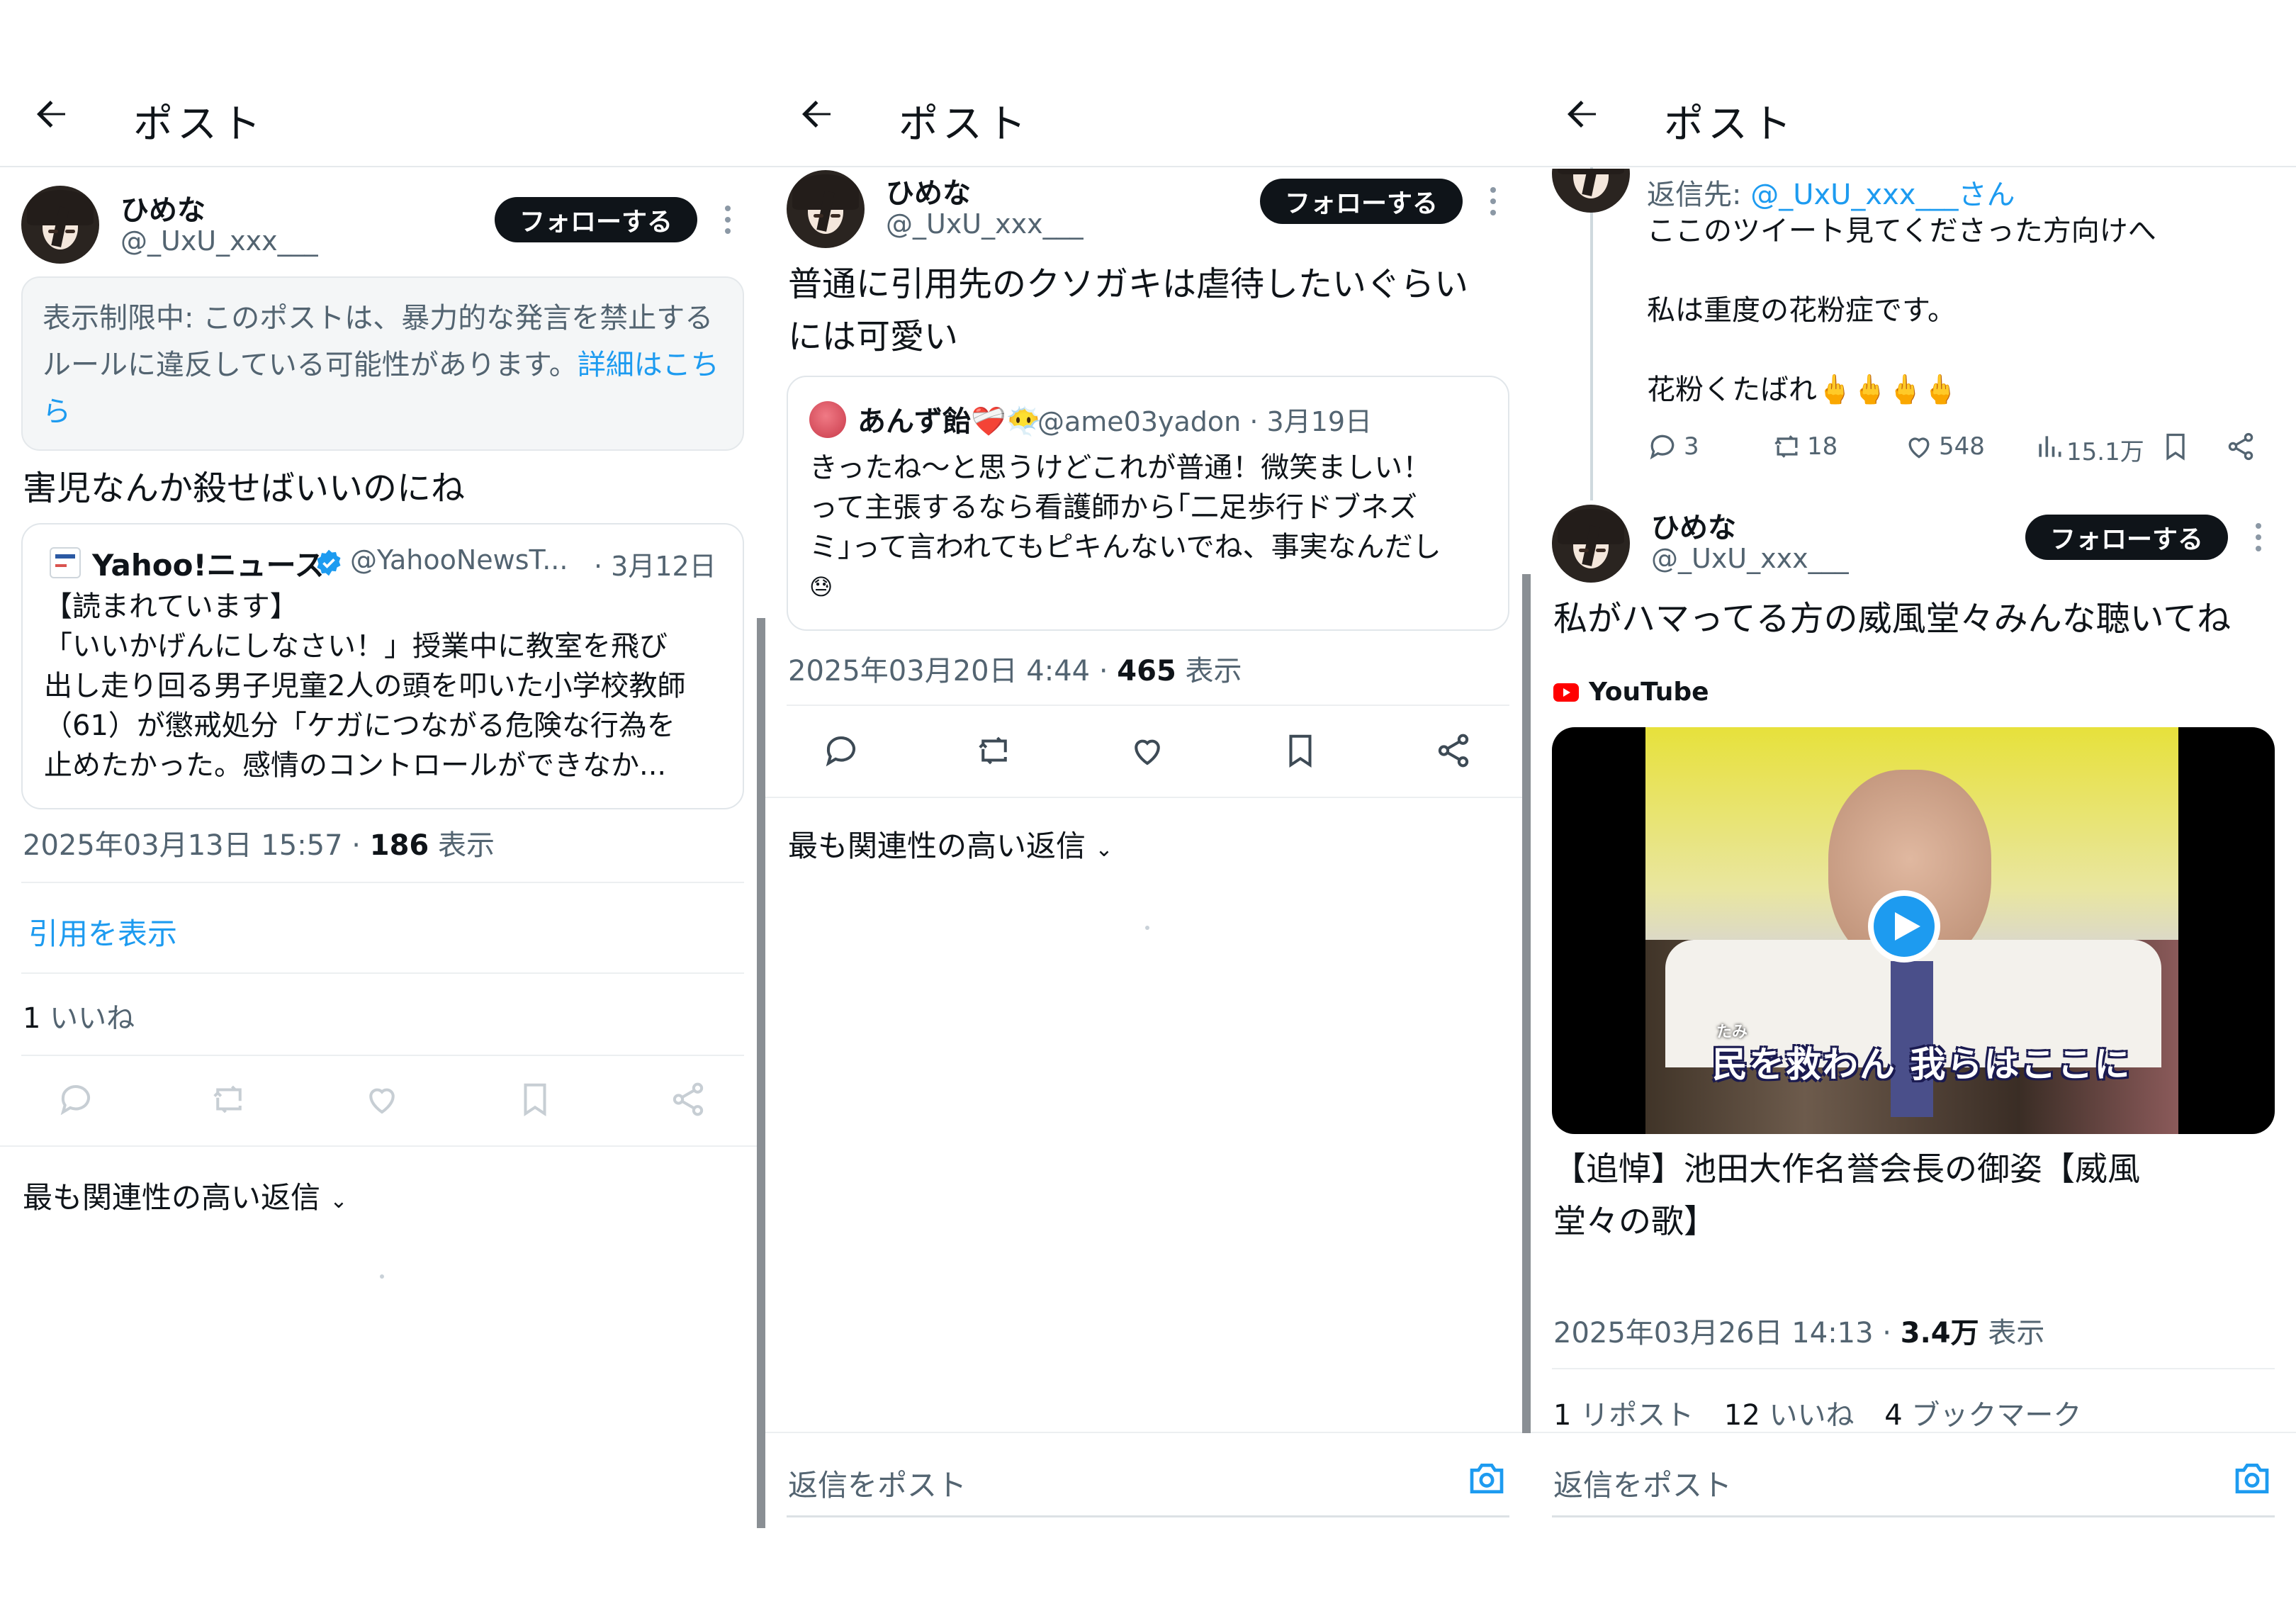 The width and height of the screenshot is (2296, 1616). What do you see at coordinates (208, 565) in the screenshot?
I see `quote-source-name: Yahoo!ニュース` at bounding box center [208, 565].